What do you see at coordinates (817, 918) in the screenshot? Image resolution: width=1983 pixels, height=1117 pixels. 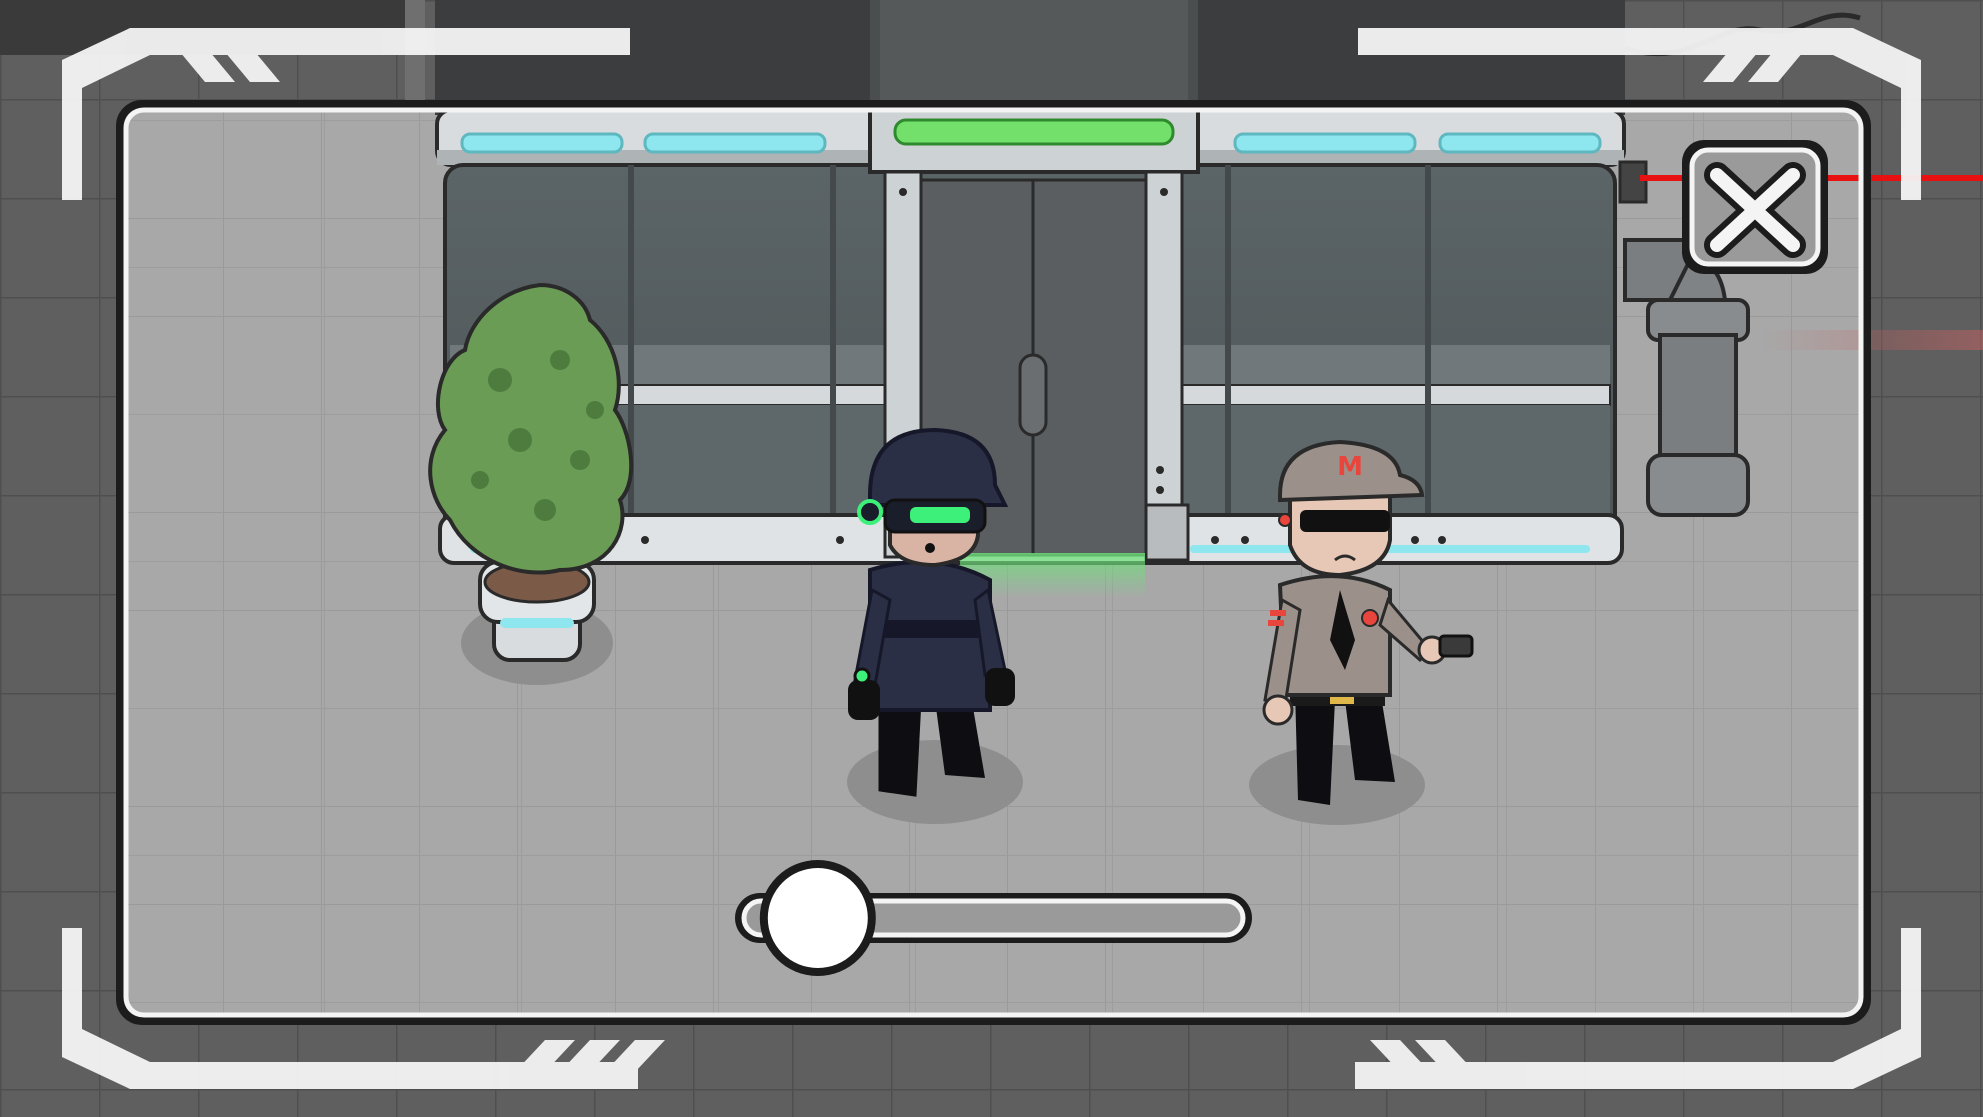 I see `slider-thumb` at bounding box center [817, 918].